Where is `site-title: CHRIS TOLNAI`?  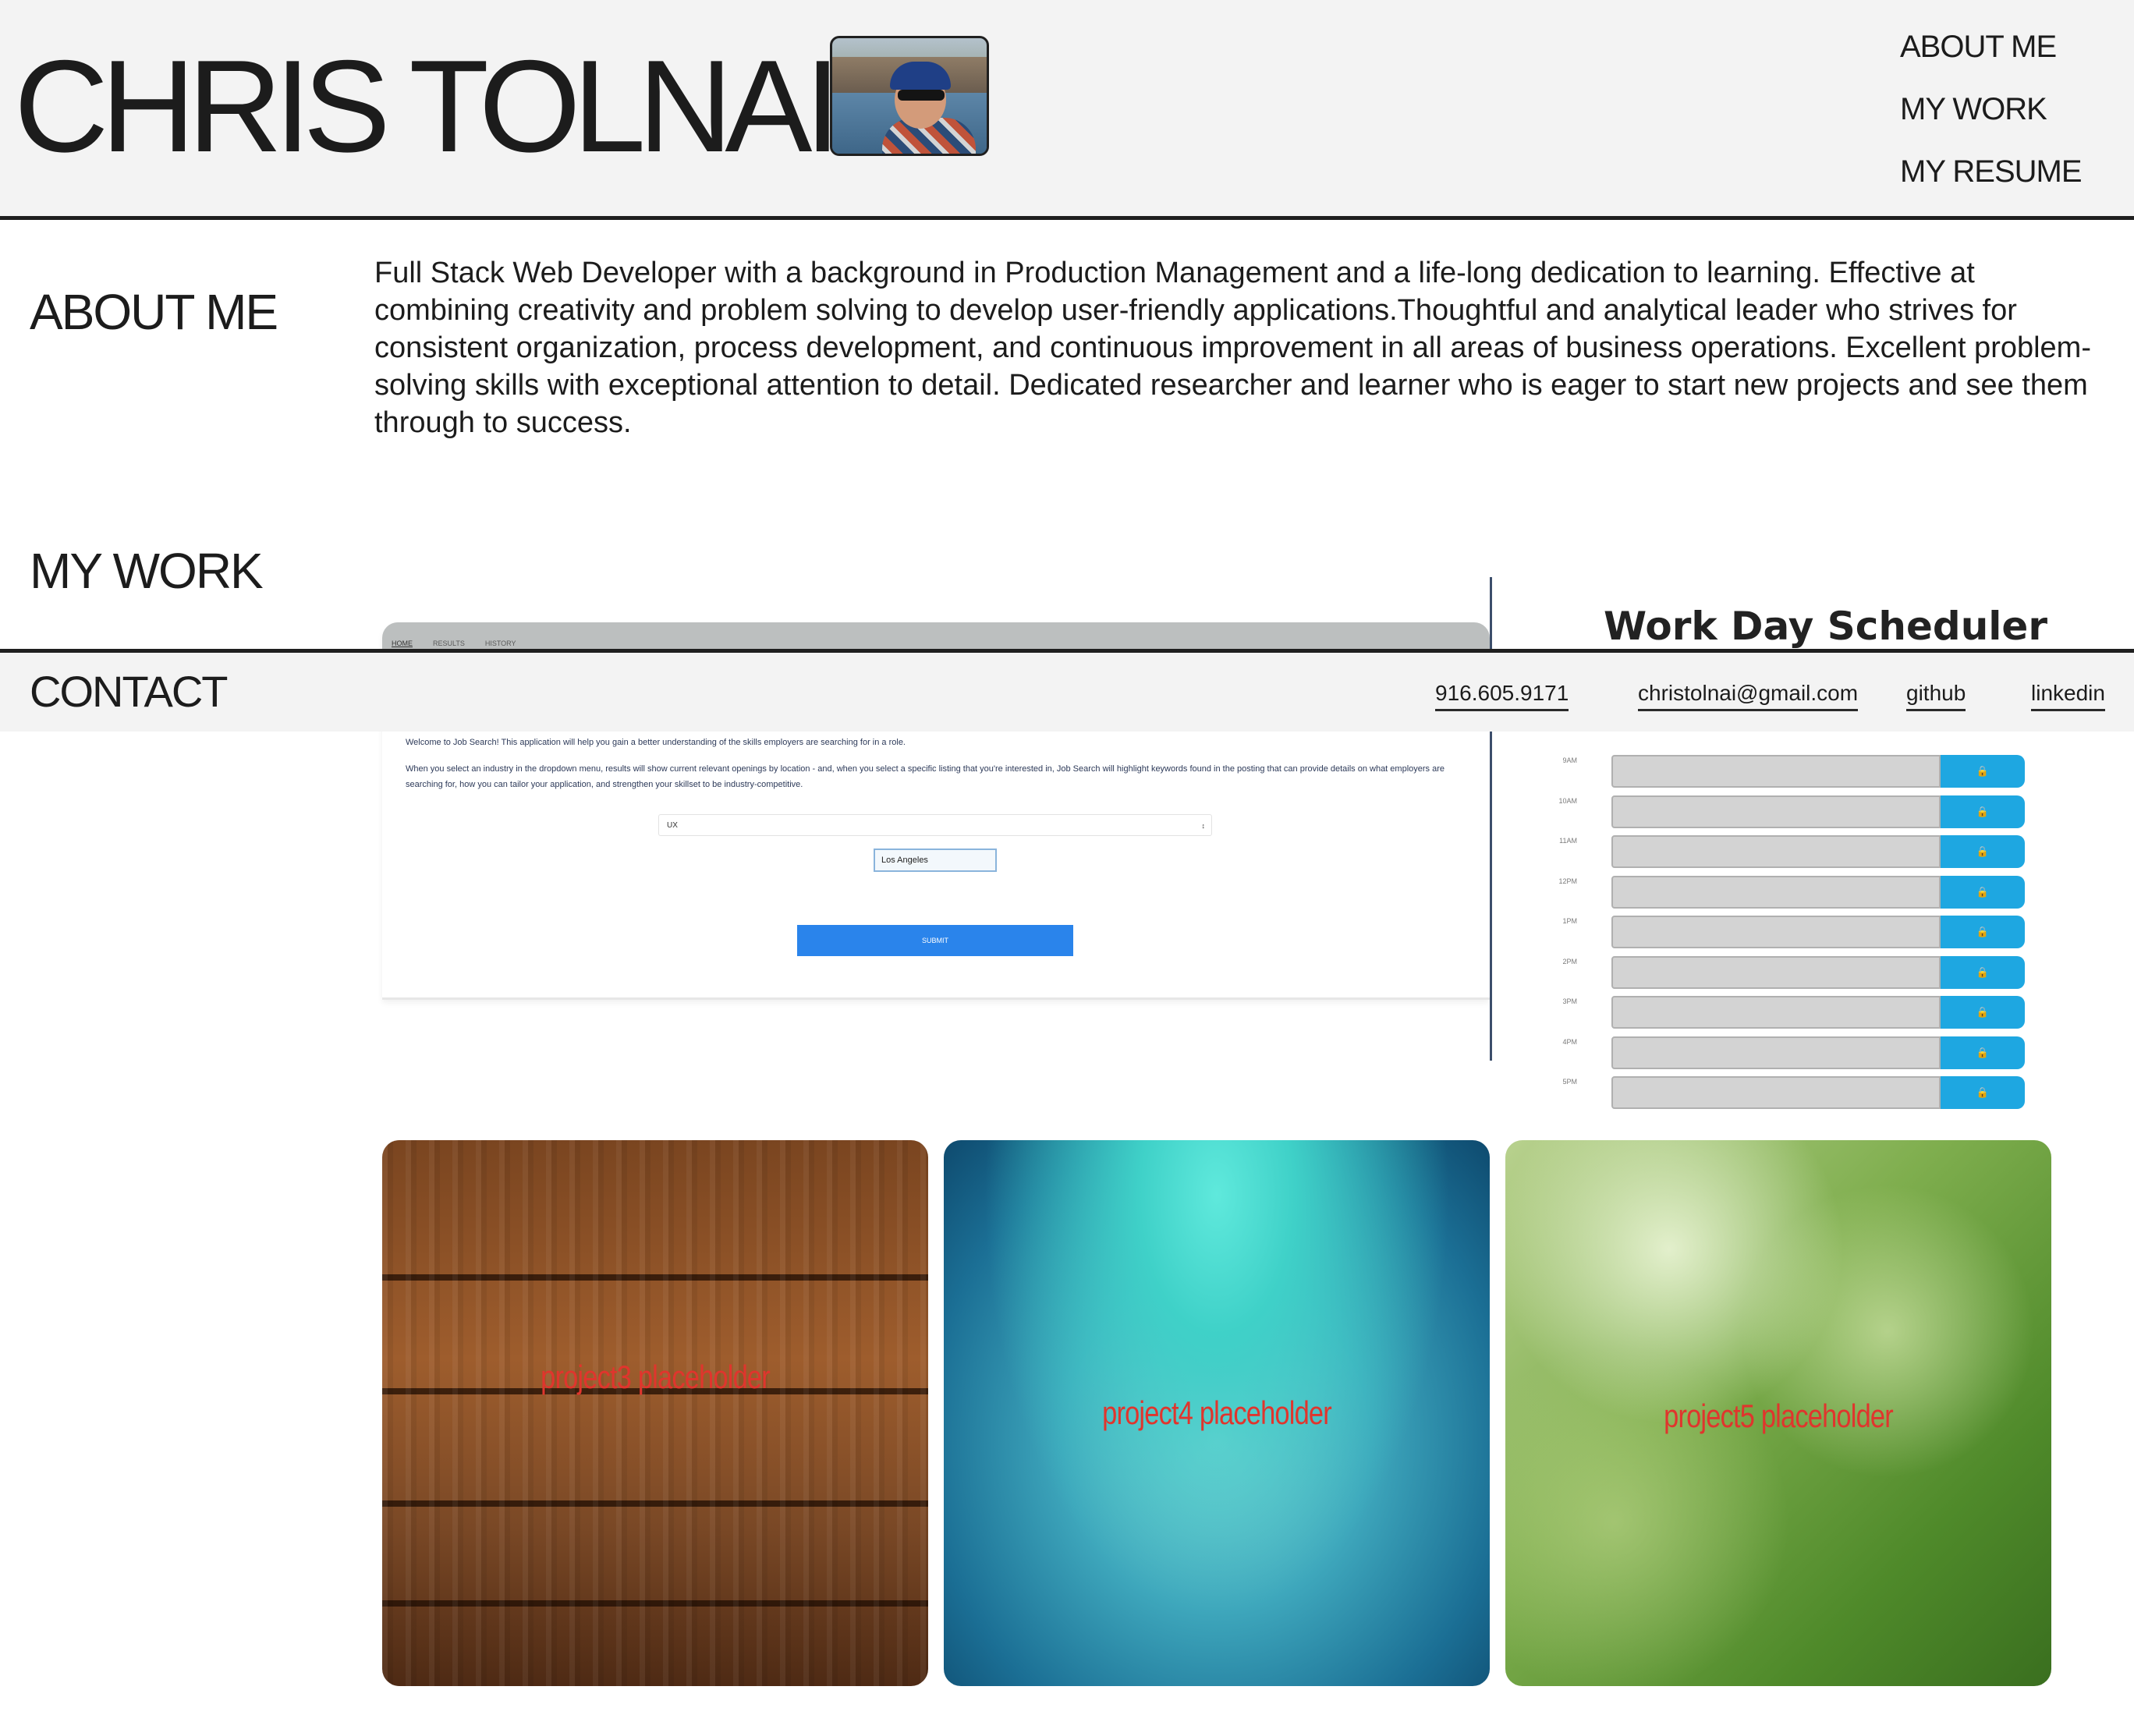 site-title: CHRIS TOLNAI is located at coordinates (427, 106).